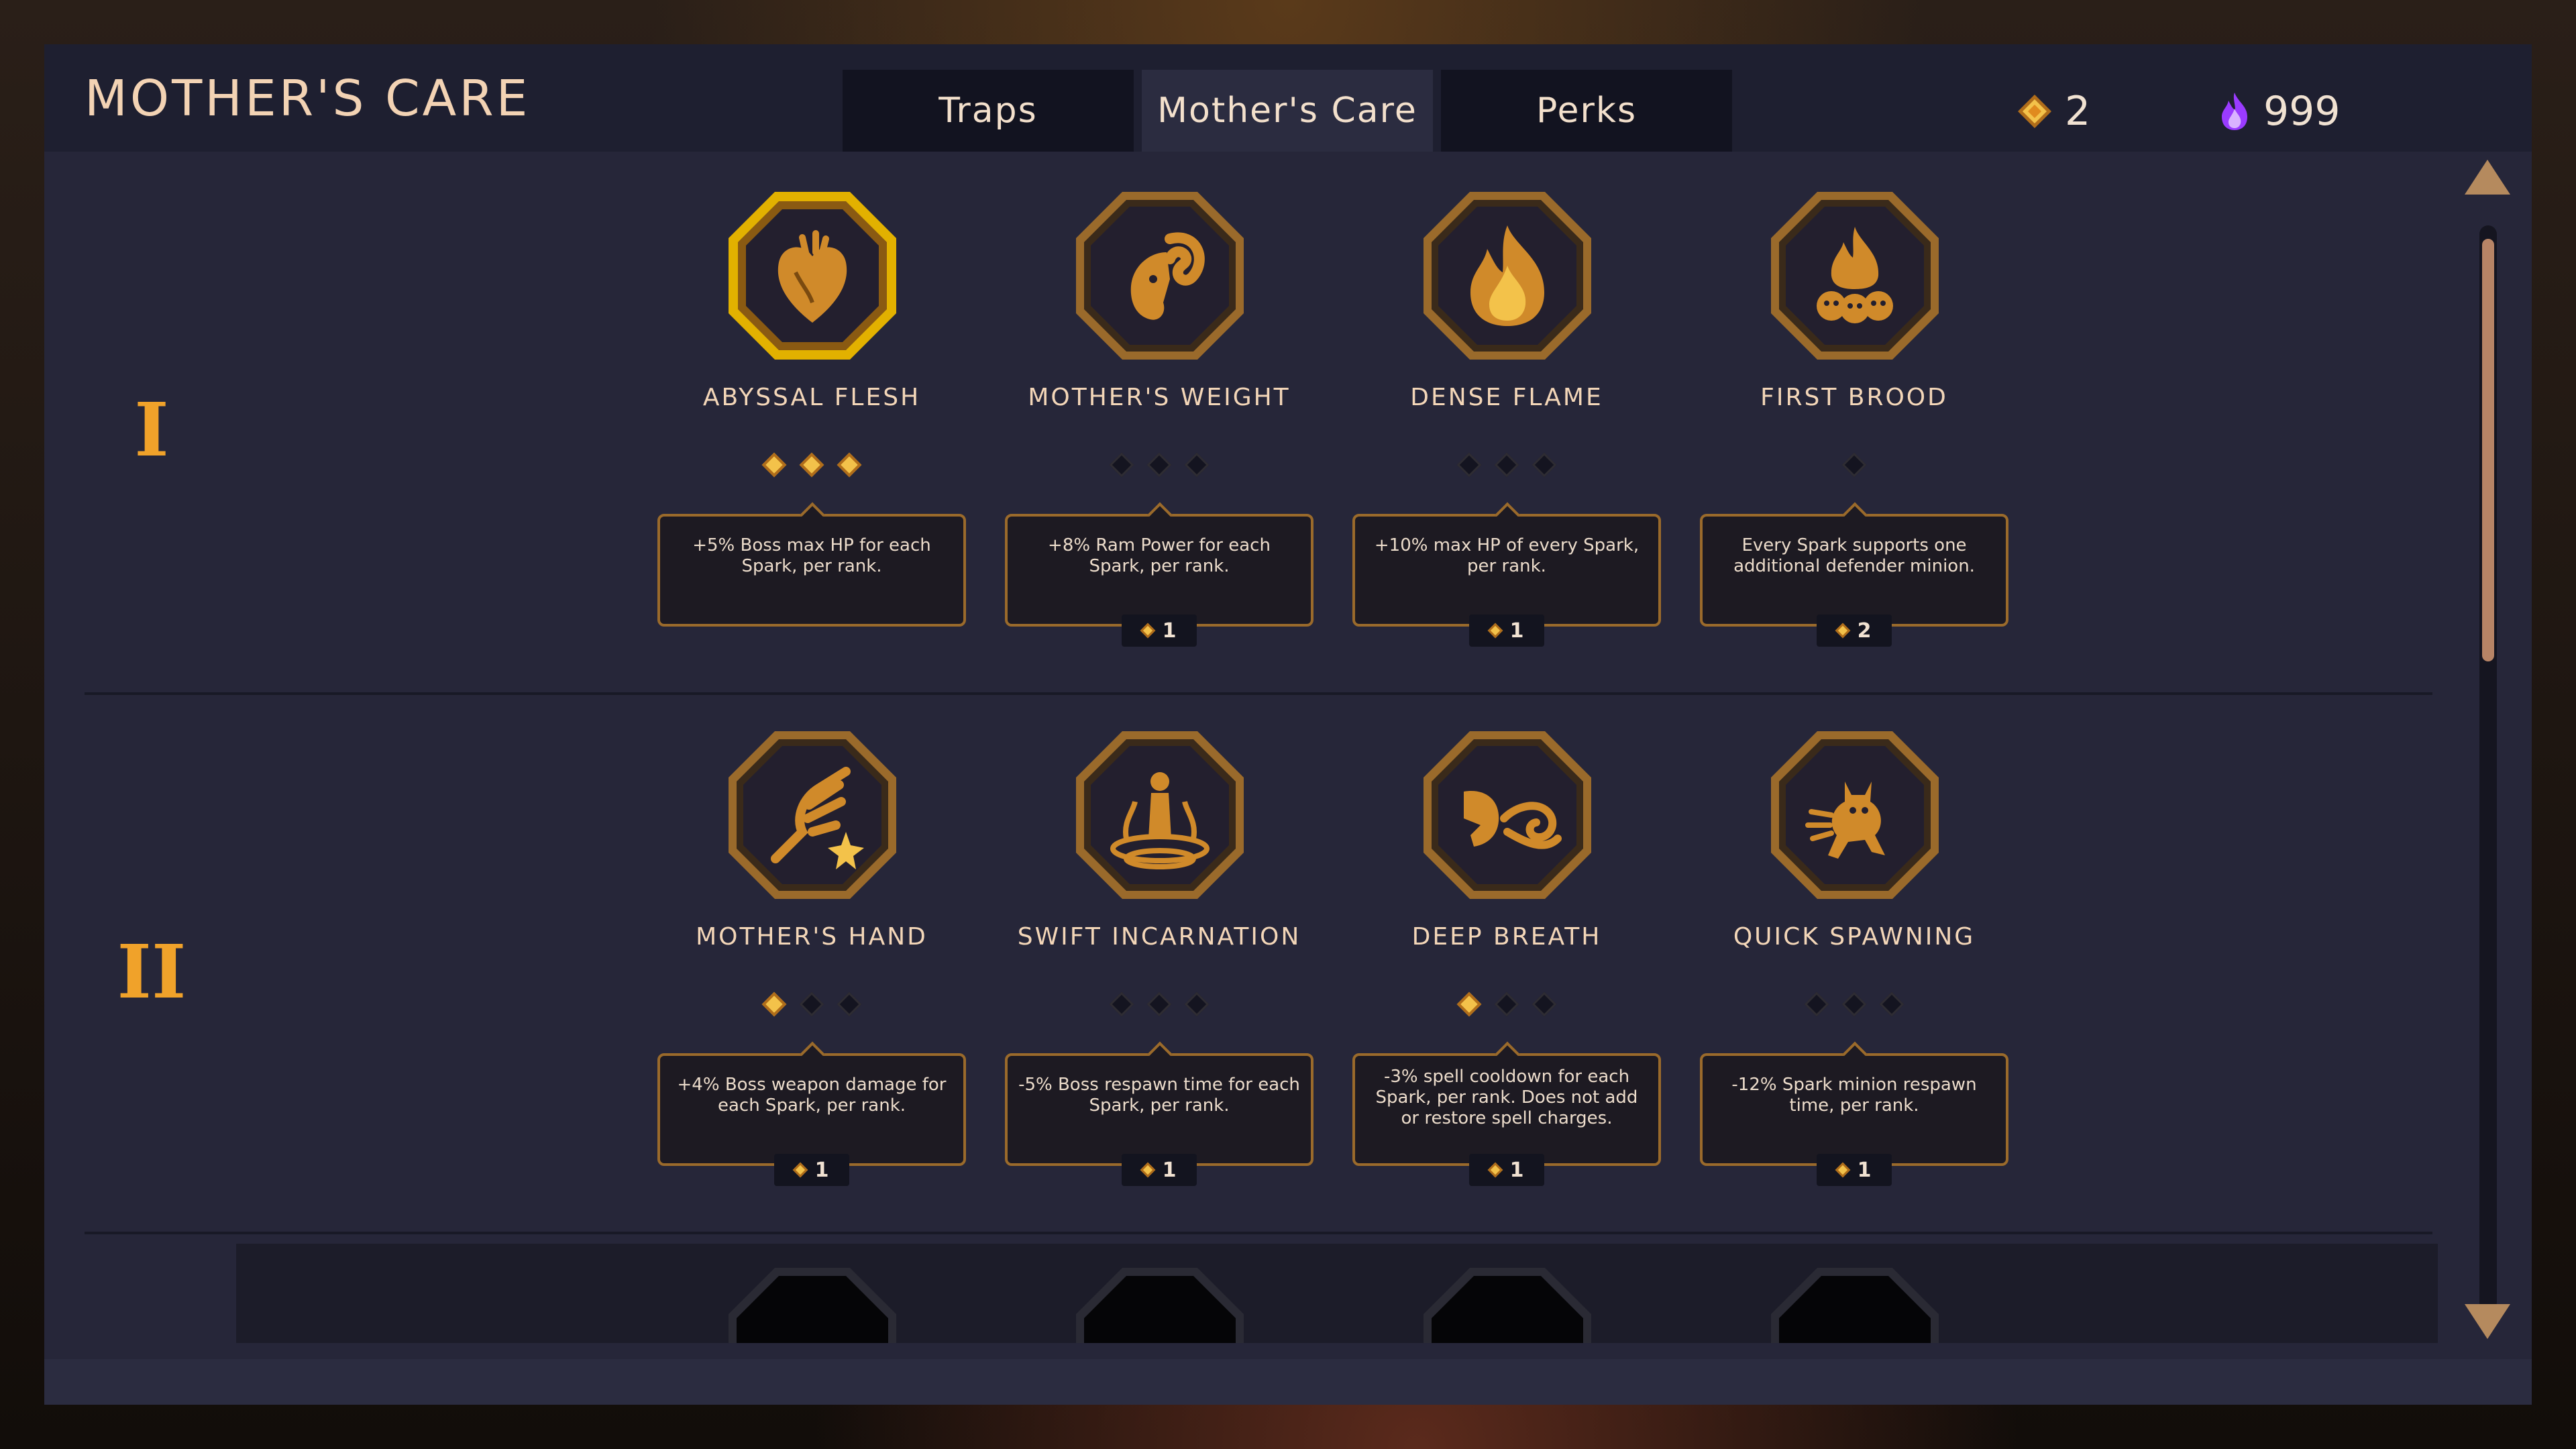 Image resolution: width=2576 pixels, height=1449 pixels. I want to click on scroll-down-arrow-icon, so click(2487, 1321).